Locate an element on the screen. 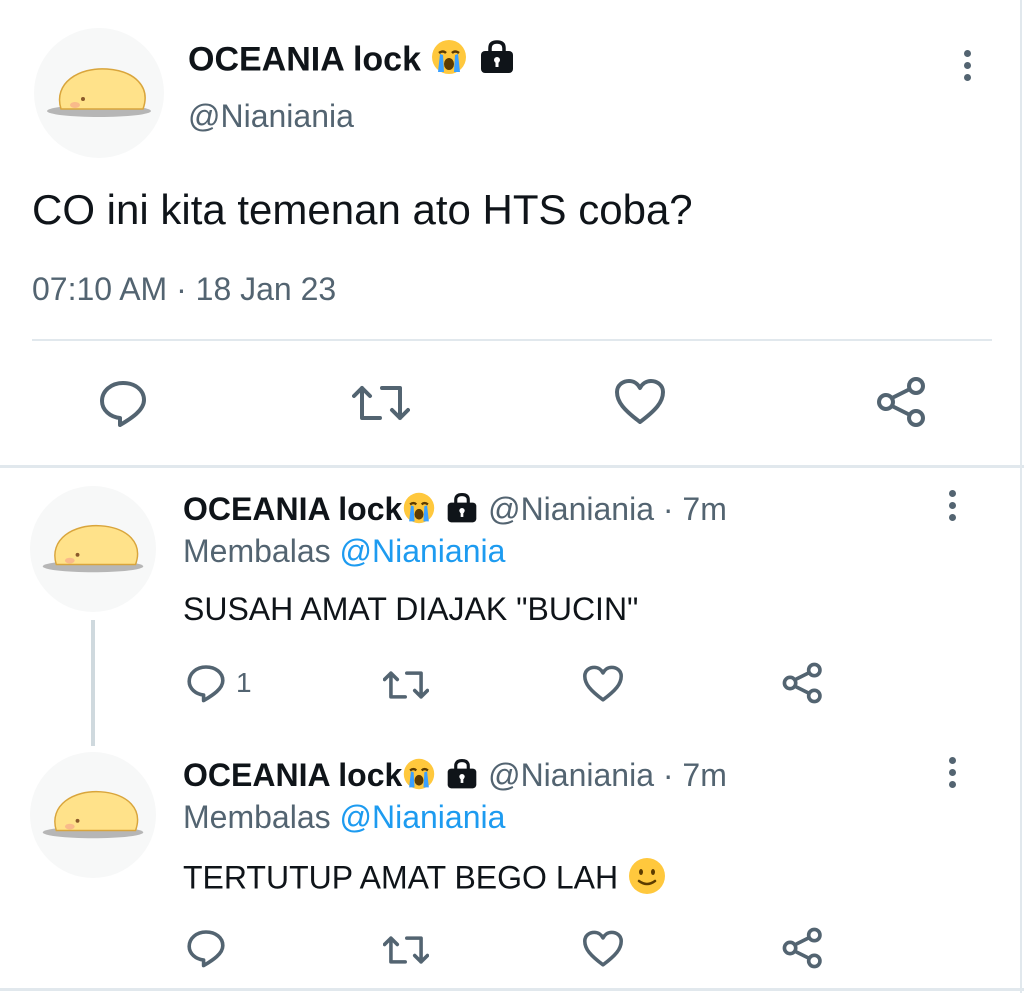 The image size is (1024, 993). right-edge-border is located at coordinates (1021, 496).